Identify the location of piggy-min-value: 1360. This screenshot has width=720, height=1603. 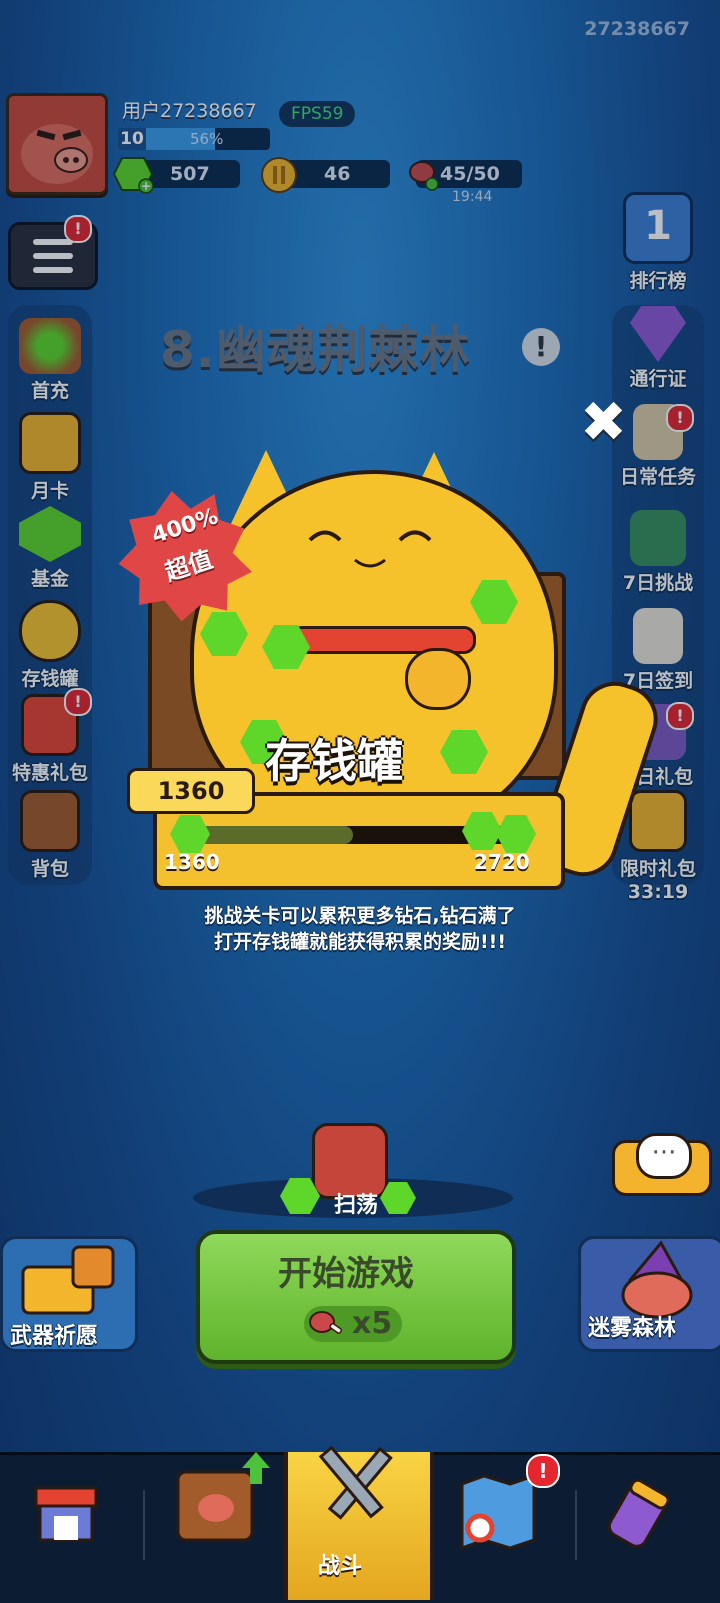
(192, 862).